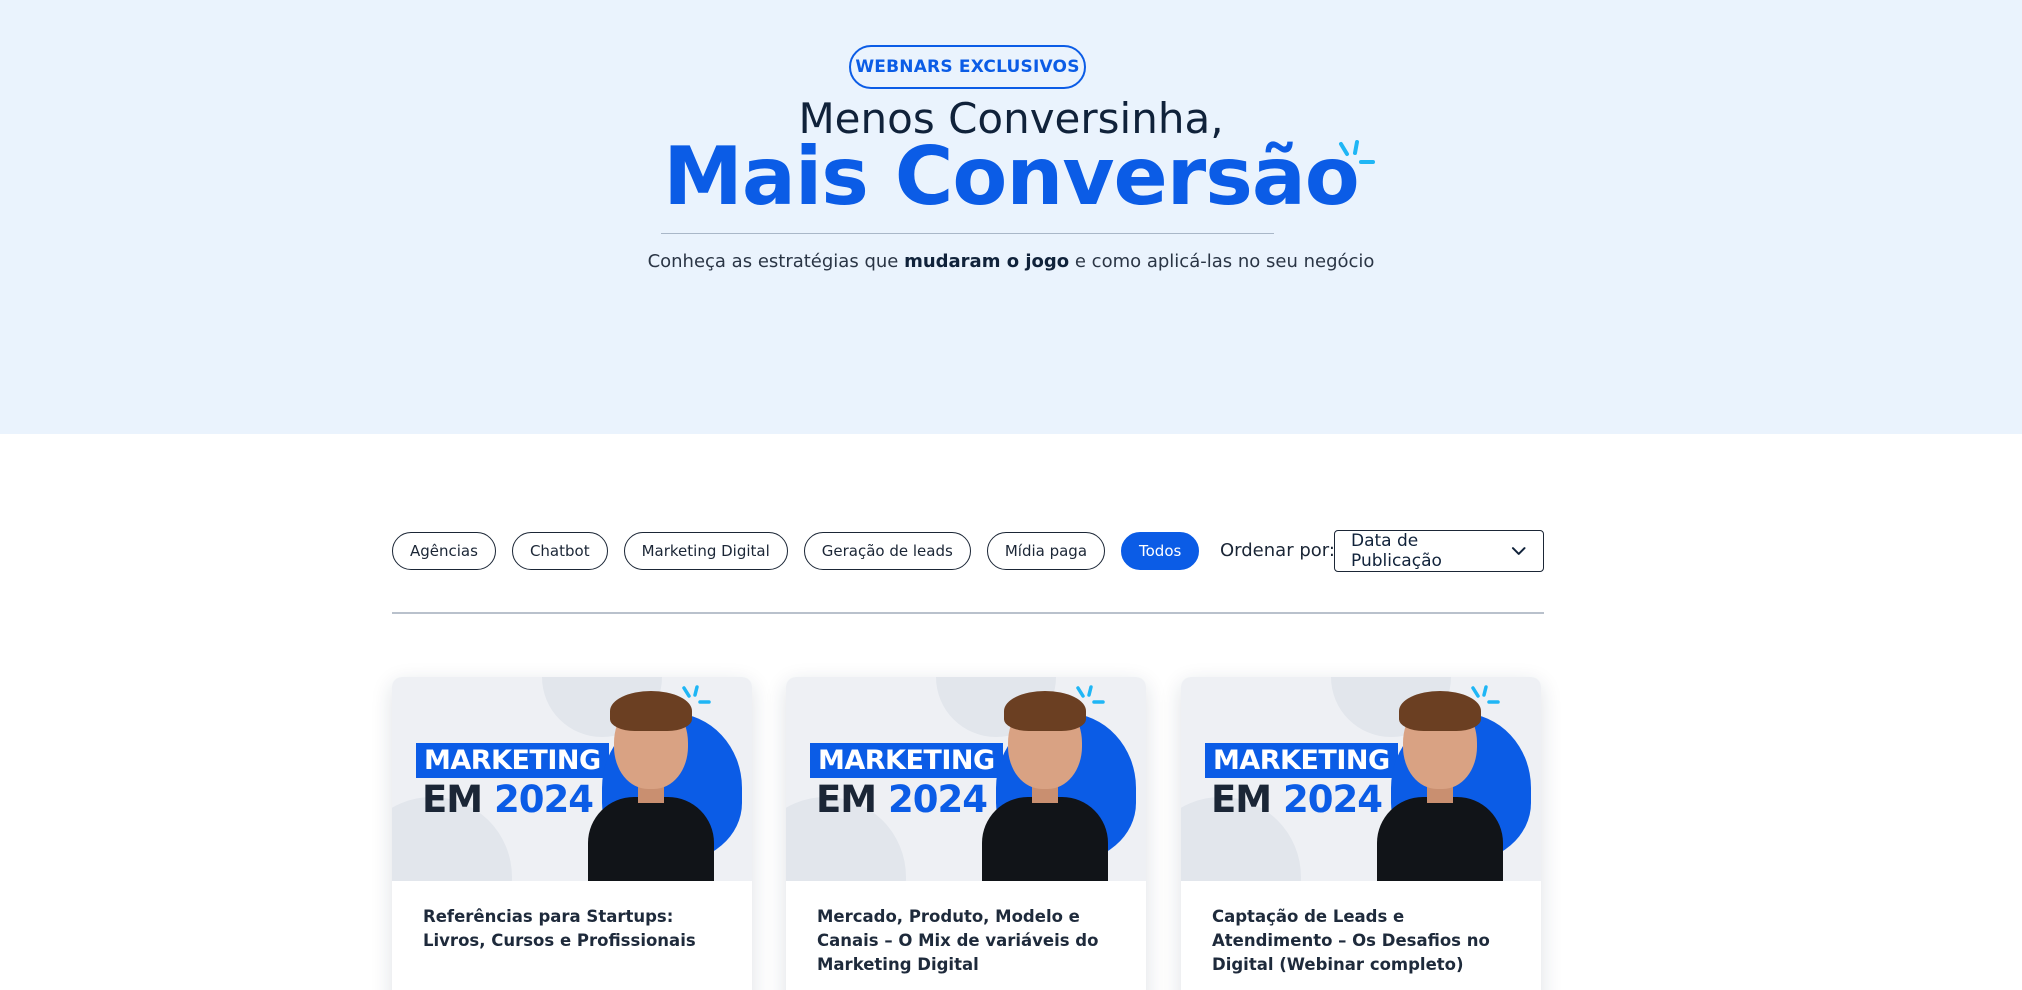 The image size is (2022, 990). Describe the element at coordinates (987, 261) in the screenshot. I see `hero-subtitle-bold: mudaram o jogo` at that location.